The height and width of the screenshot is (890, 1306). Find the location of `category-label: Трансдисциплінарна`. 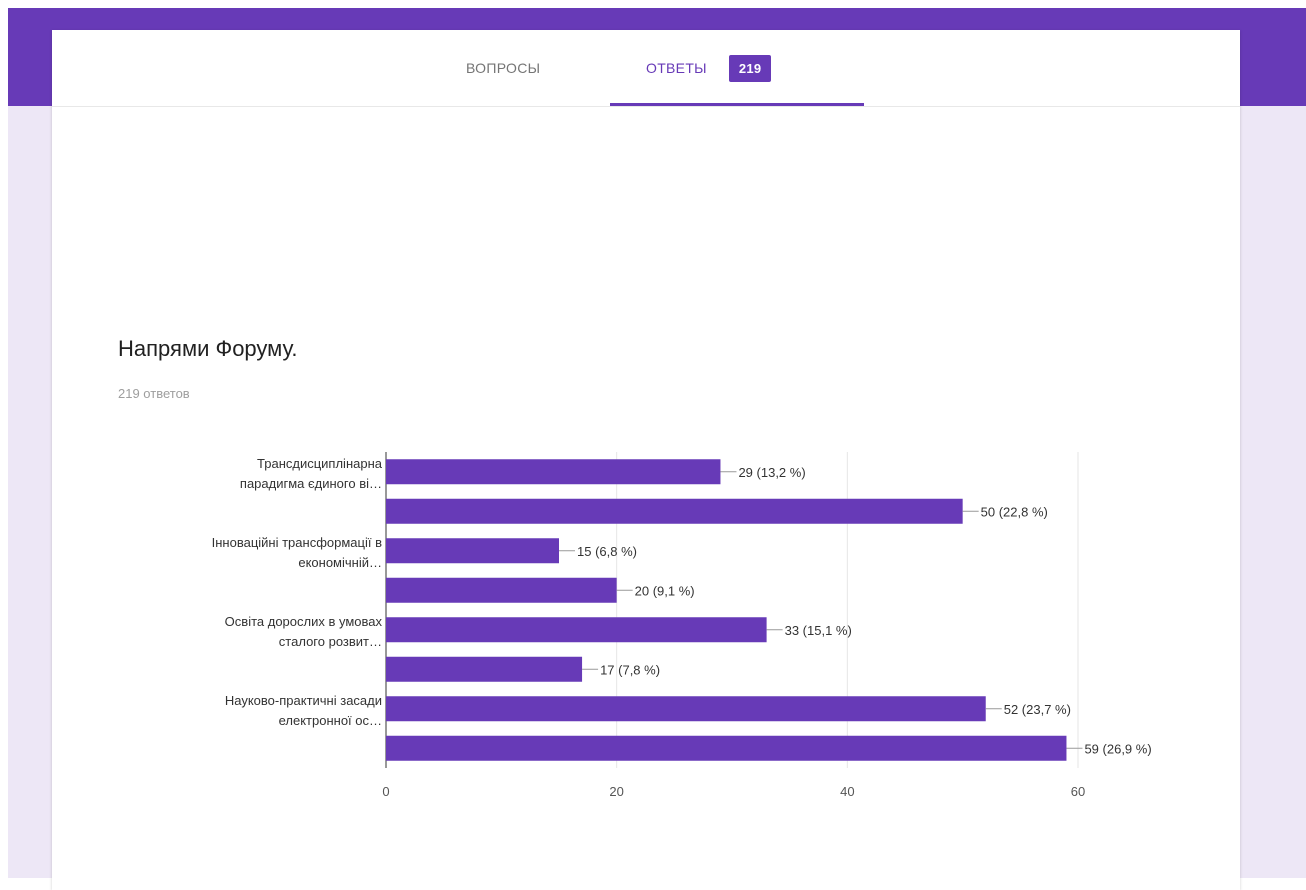

category-label: Трансдисциплінарна is located at coordinates (320, 463).